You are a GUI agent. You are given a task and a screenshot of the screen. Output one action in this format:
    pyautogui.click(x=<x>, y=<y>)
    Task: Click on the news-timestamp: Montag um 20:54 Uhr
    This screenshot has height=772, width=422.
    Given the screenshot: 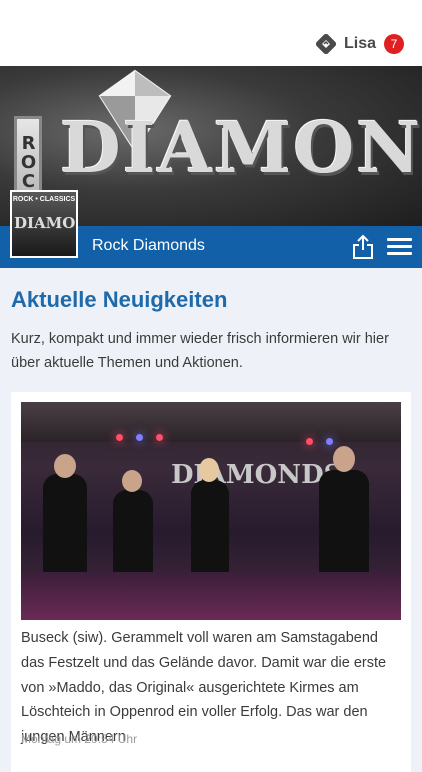 What is the action you would take?
    pyautogui.click(x=79, y=739)
    